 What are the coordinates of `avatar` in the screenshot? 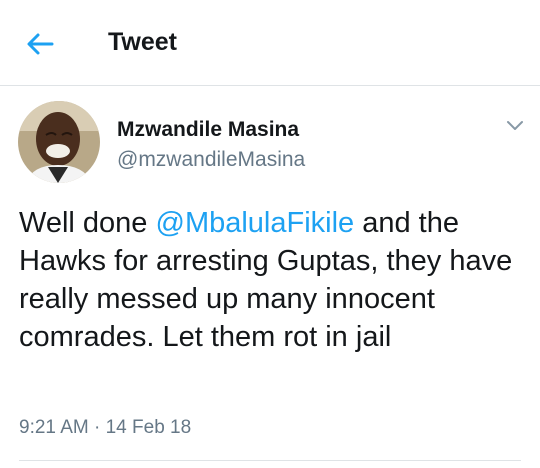 It's located at (59, 142).